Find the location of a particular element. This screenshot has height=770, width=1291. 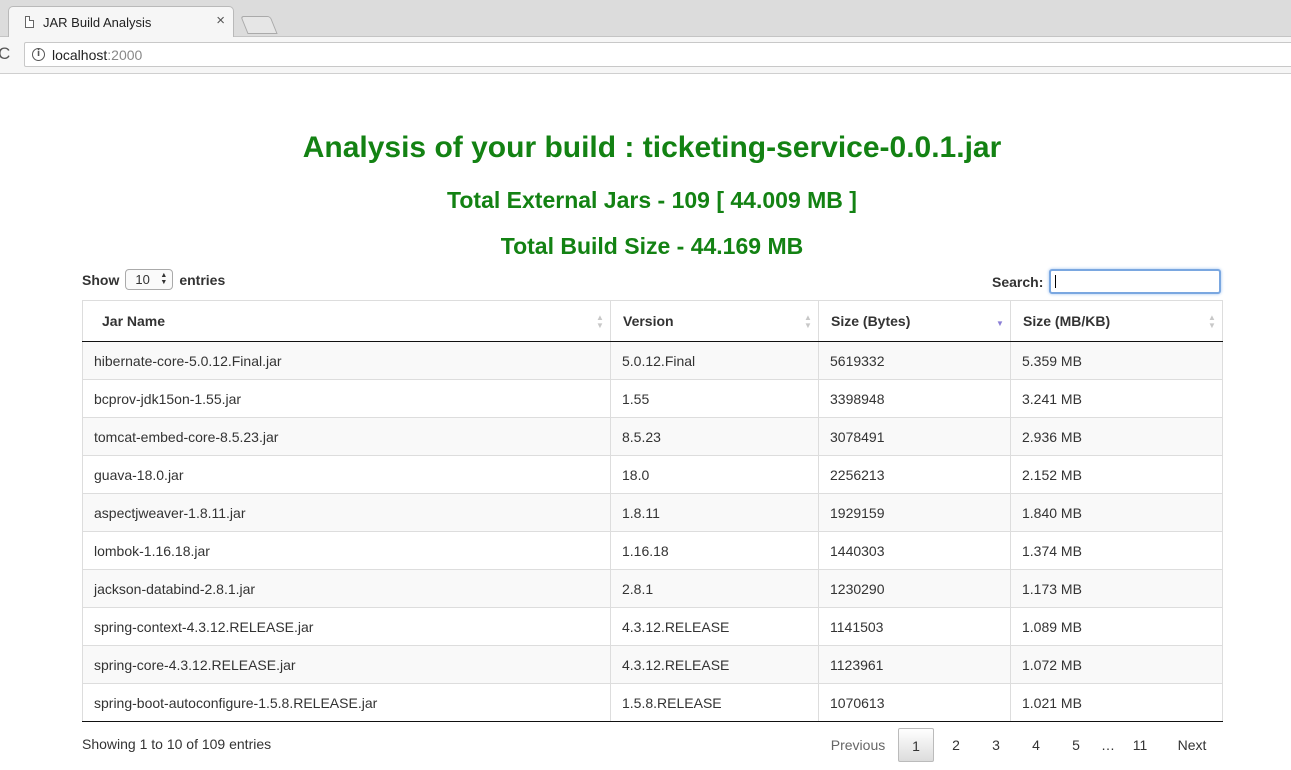

next-button: Next is located at coordinates (1192, 745).